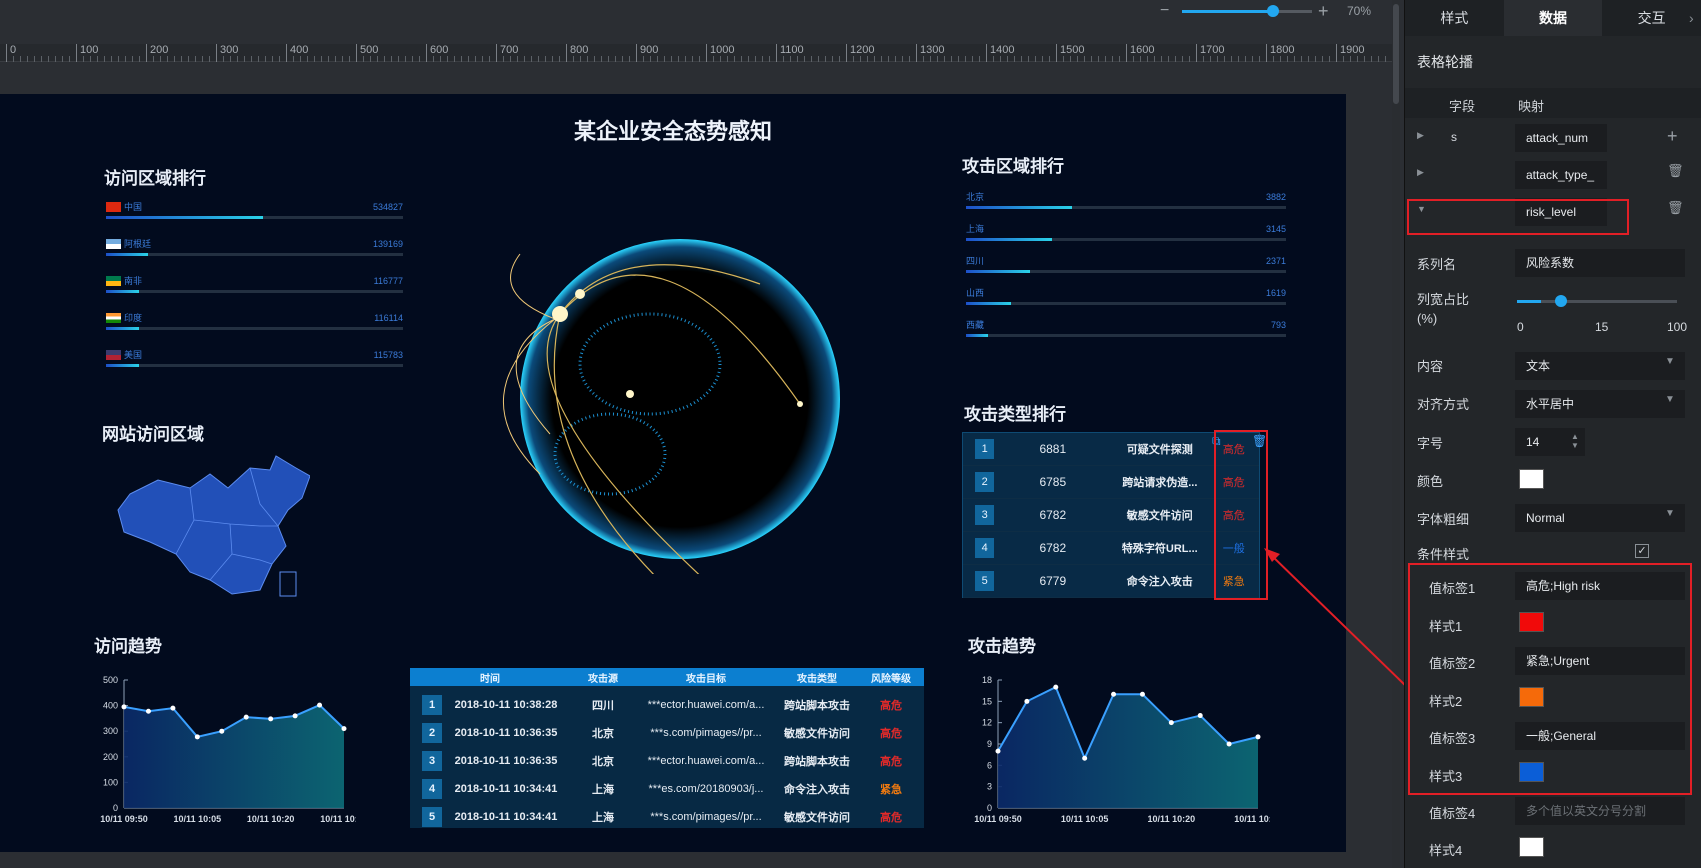 This screenshot has width=1701, height=868. What do you see at coordinates (1531, 847) in the screenshot?
I see `style4-swatch` at bounding box center [1531, 847].